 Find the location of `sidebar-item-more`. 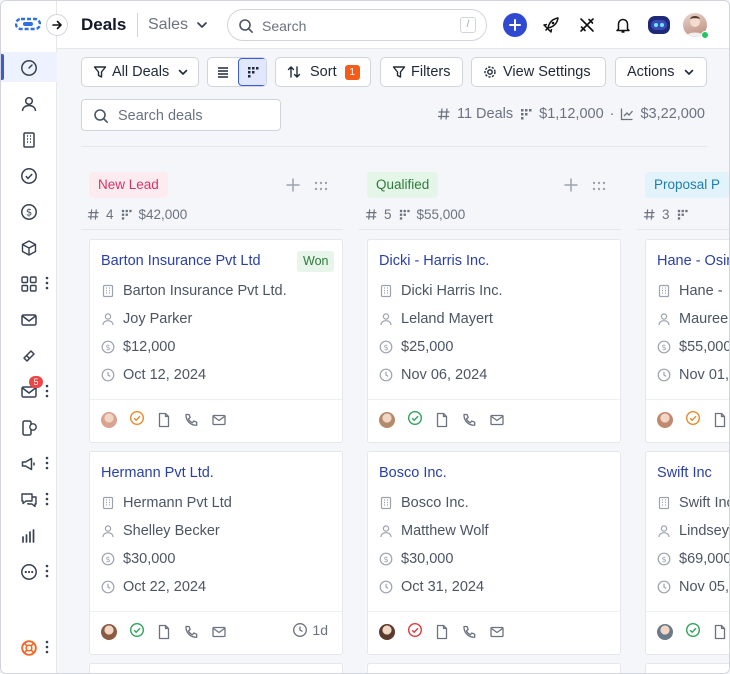

sidebar-item-more is located at coordinates (29, 571).